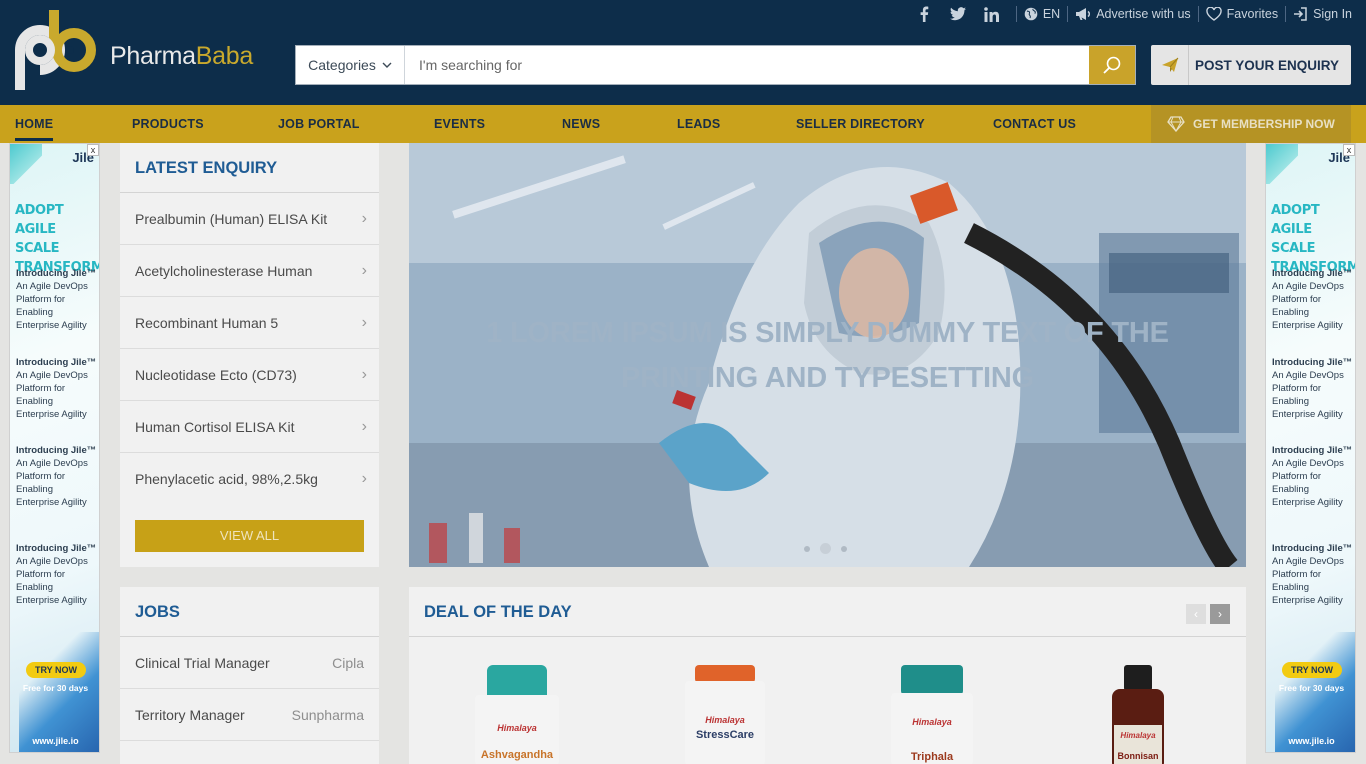 Image resolution: width=1366 pixels, height=764 pixels. I want to click on product-name: Bonnisan, so click(1138, 756).